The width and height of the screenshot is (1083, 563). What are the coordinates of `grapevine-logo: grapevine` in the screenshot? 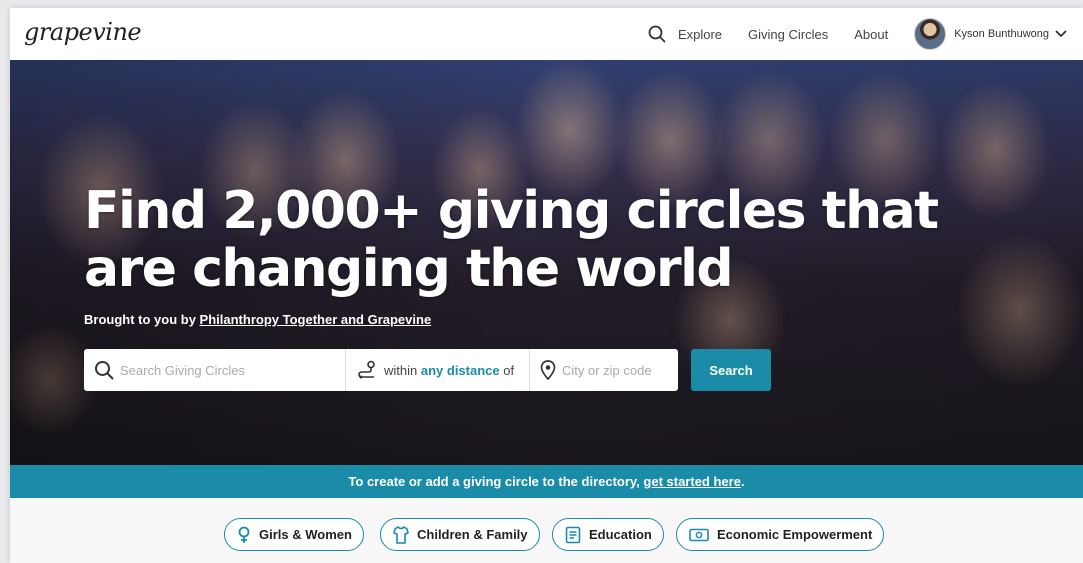 It's located at (83, 32).